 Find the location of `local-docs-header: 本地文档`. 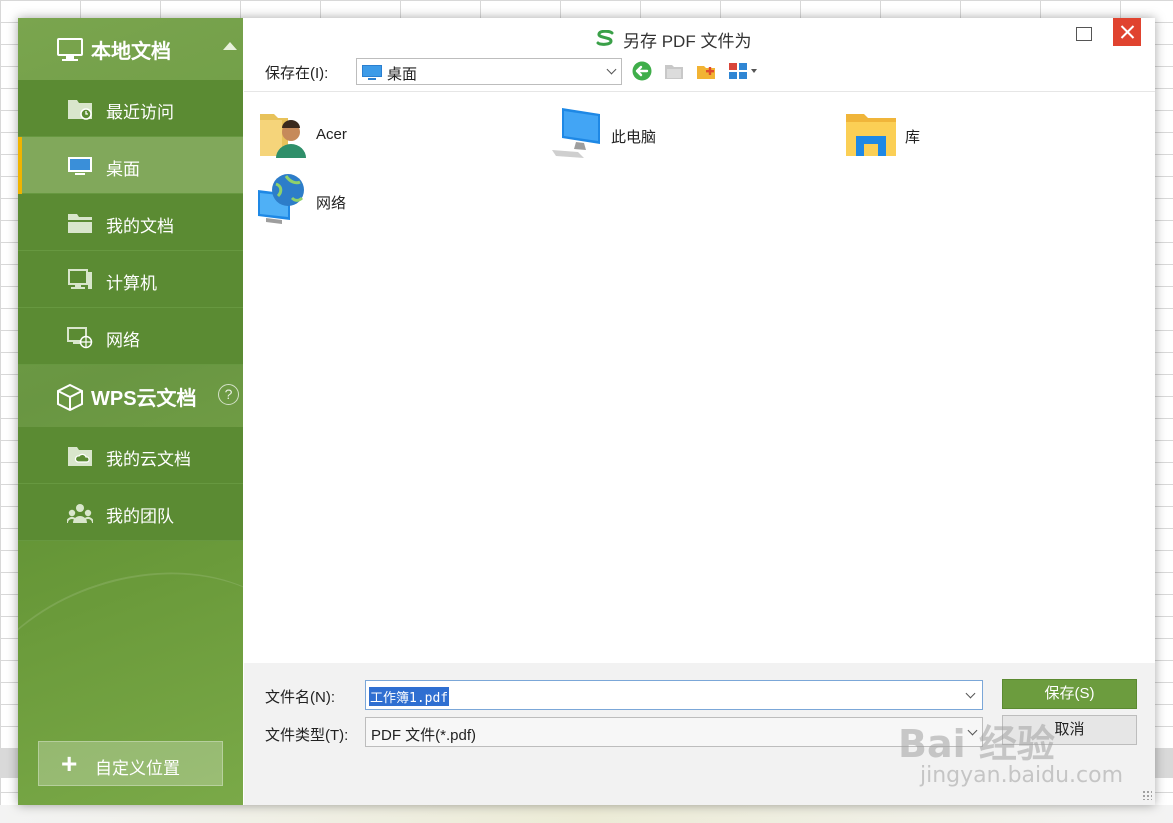

local-docs-header: 本地文档 is located at coordinates (130, 49).